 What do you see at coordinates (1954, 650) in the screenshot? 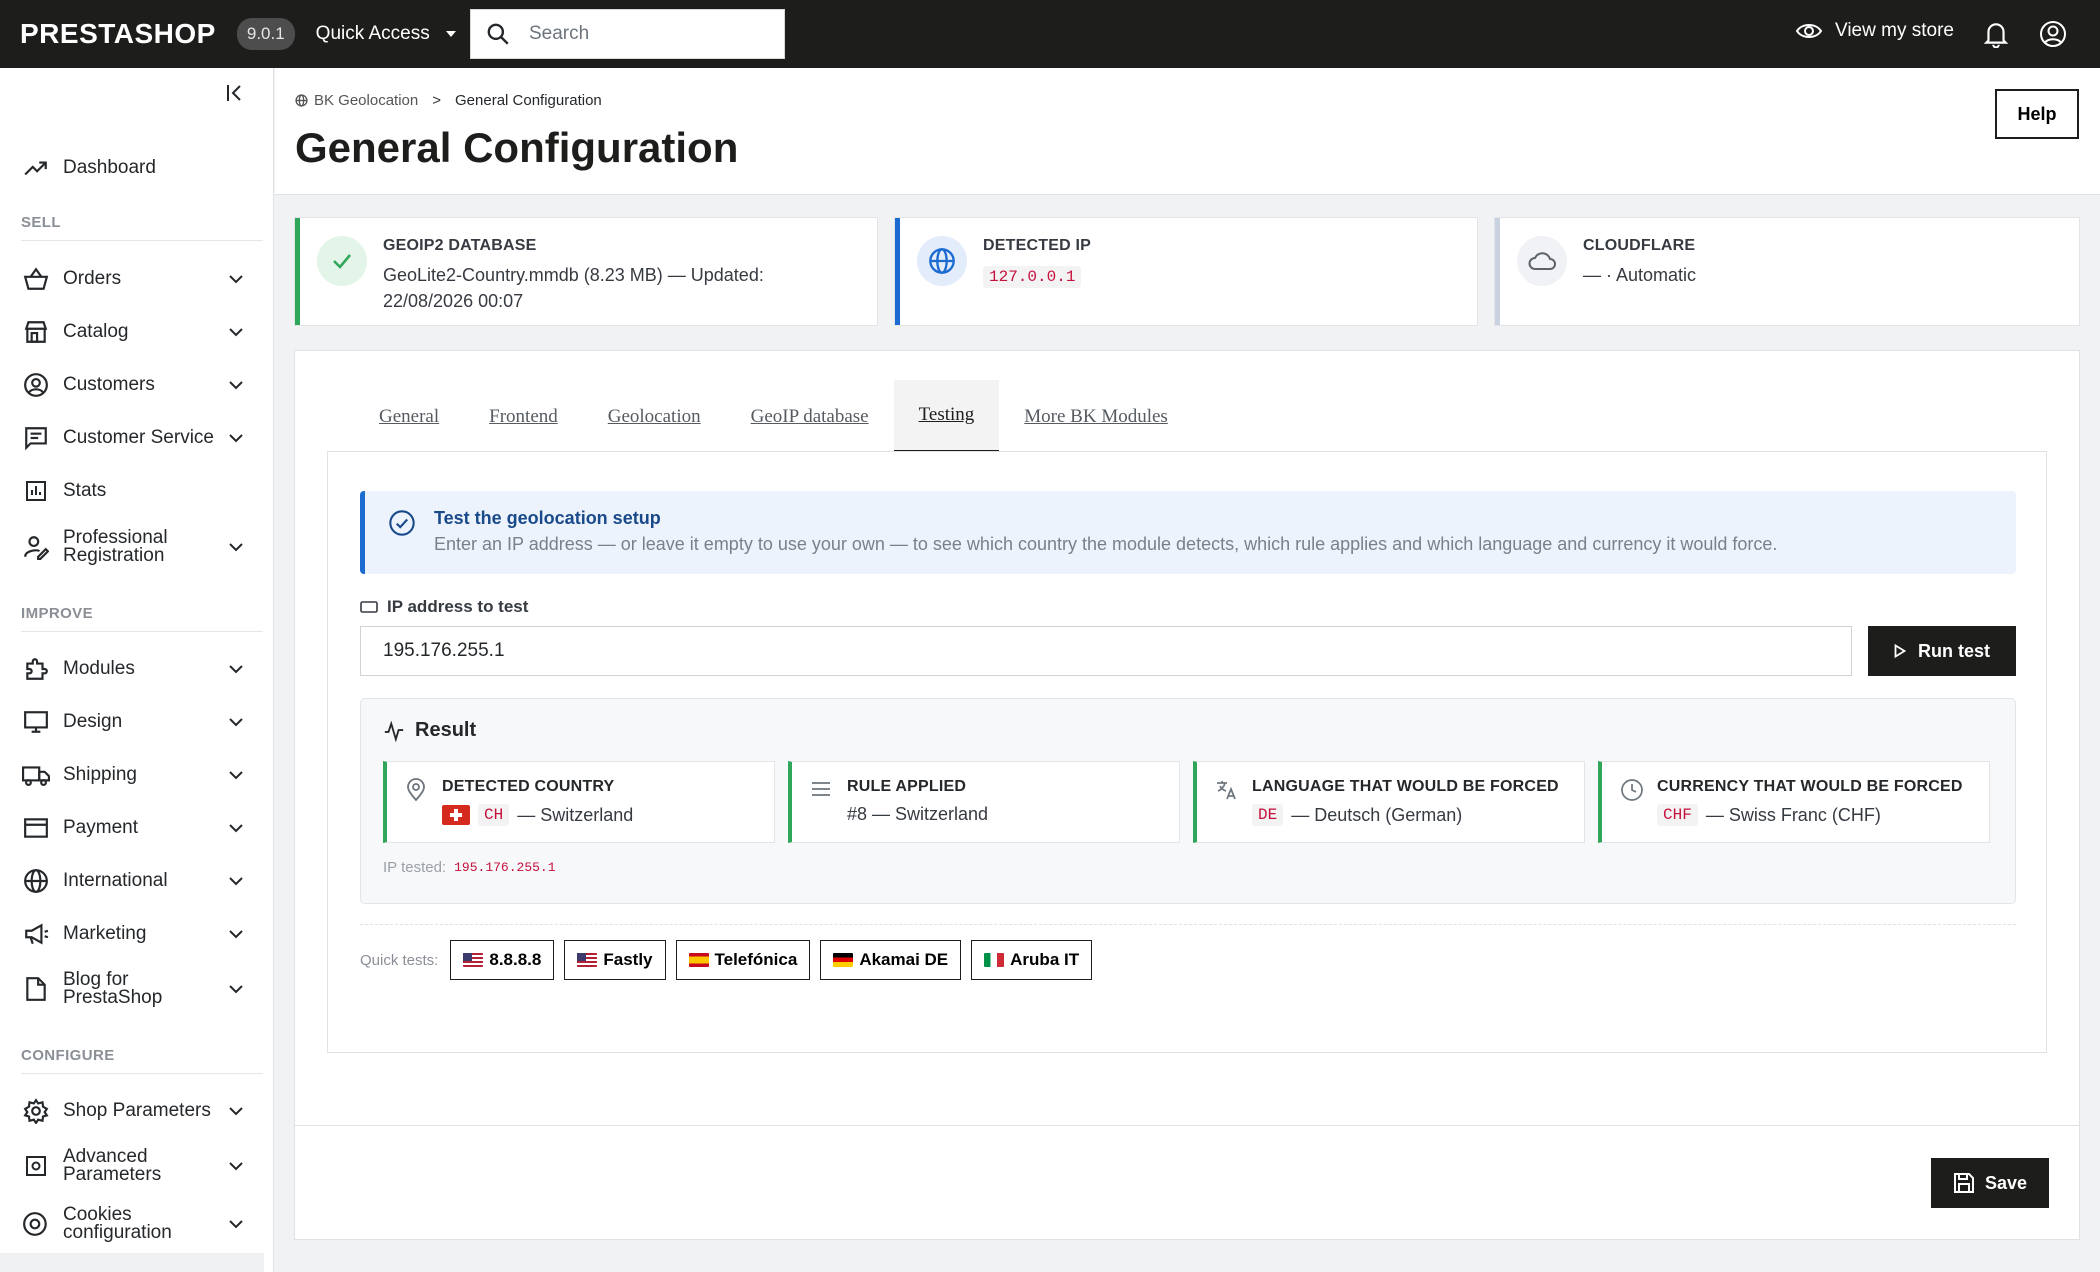
I see `run-test-label: Run test` at bounding box center [1954, 650].